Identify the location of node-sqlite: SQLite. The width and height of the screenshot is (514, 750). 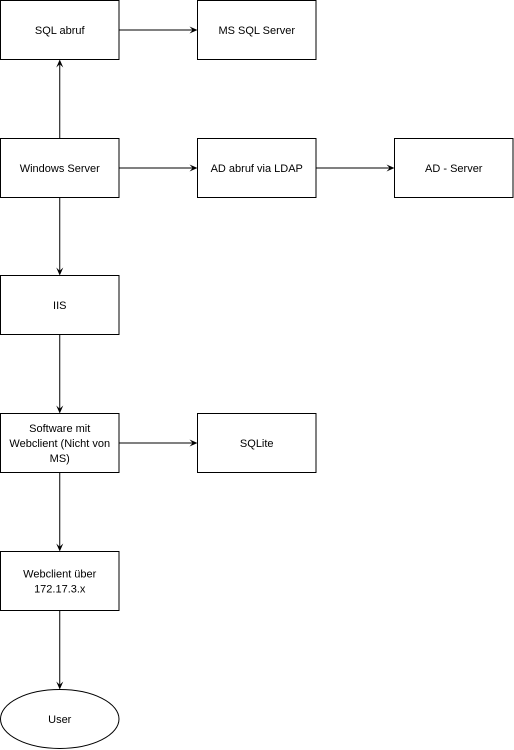
(257, 443).